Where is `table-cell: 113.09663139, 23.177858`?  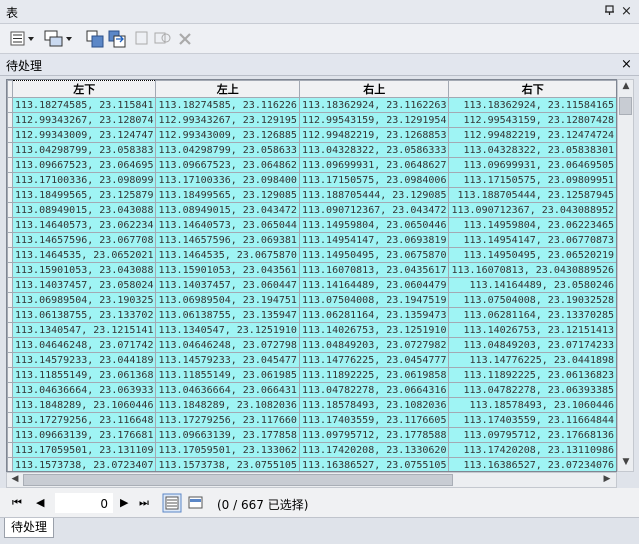
table-cell: 113.09663139, 23.177858 is located at coordinates (227, 435).